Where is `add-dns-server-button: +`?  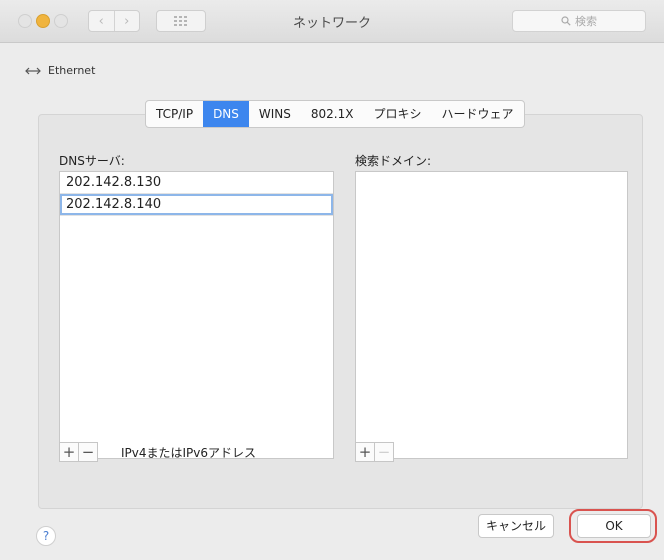
add-dns-server-button: + is located at coordinates (69, 452).